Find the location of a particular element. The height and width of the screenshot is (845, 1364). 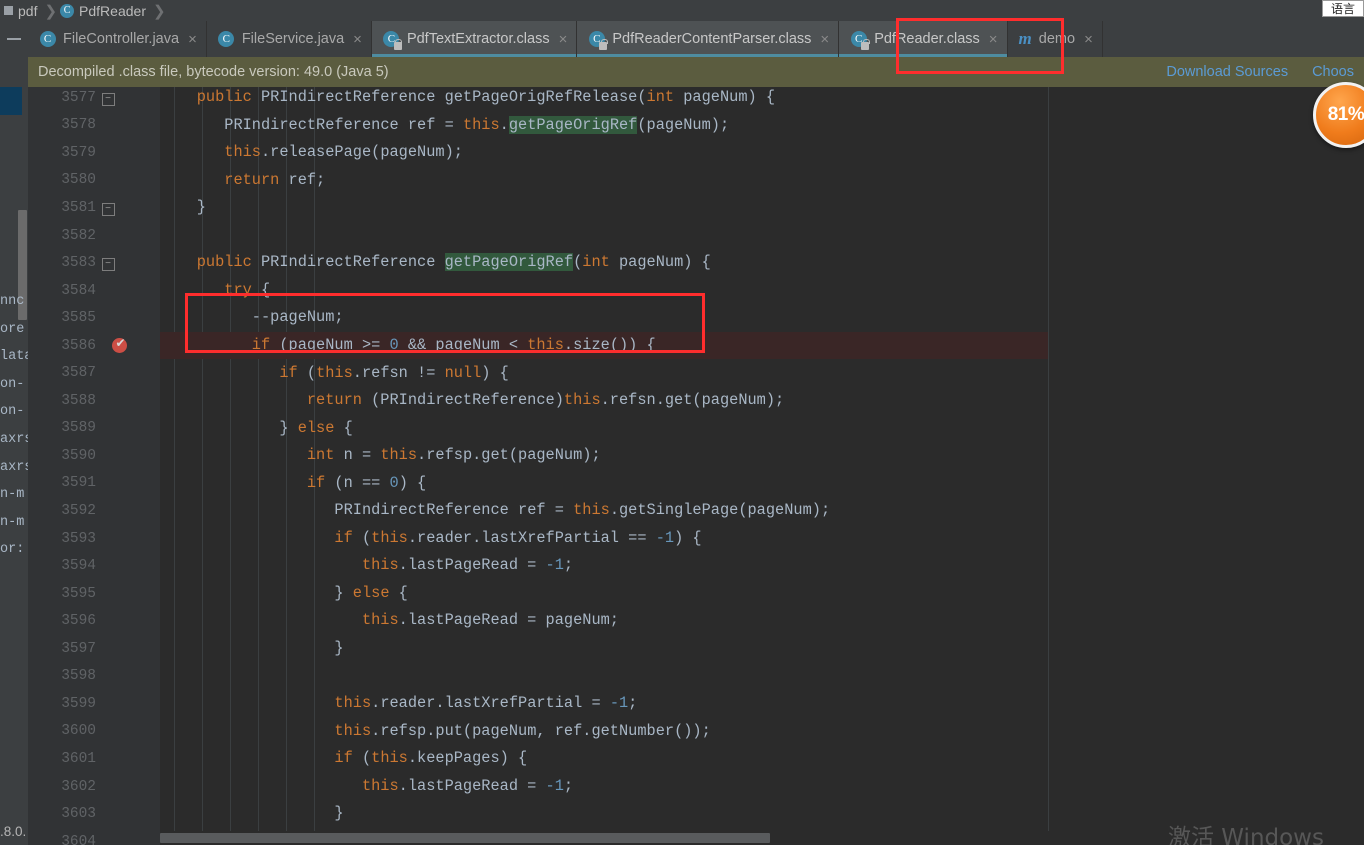

tab-collapse-button is located at coordinates (14, 39).